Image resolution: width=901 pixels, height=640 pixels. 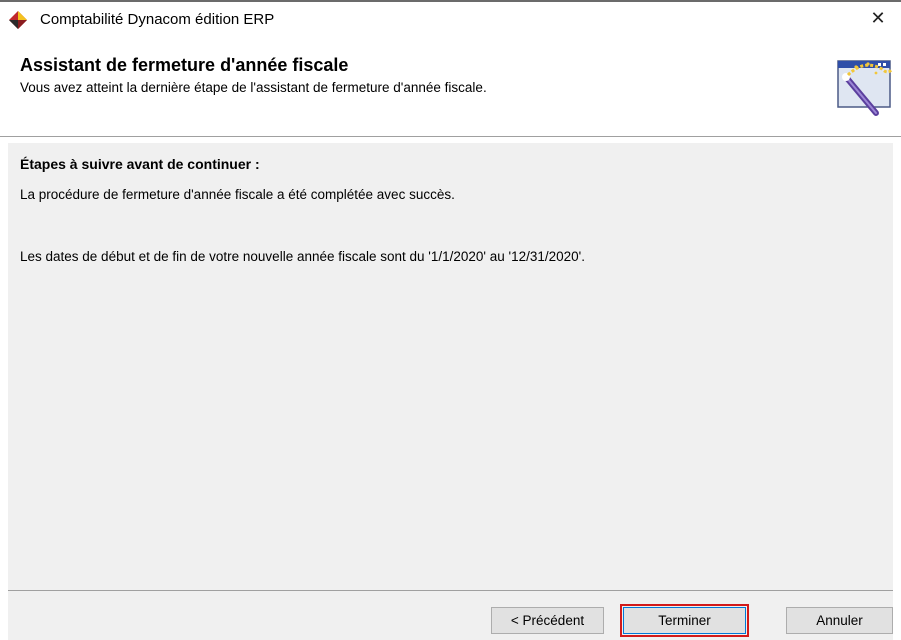 What do you see at coordinates (450, 615) in the screenshot?
I see `button-bar: < Précédent Terminer Annuler` at bounding box center [450, 615].